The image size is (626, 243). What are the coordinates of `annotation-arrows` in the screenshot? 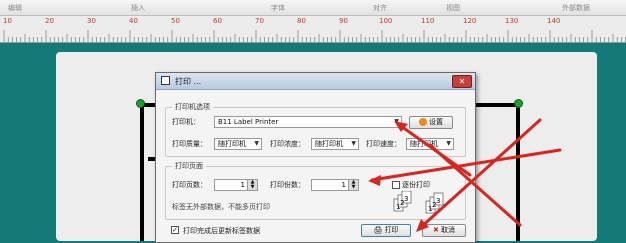 It's located at (465, 175).